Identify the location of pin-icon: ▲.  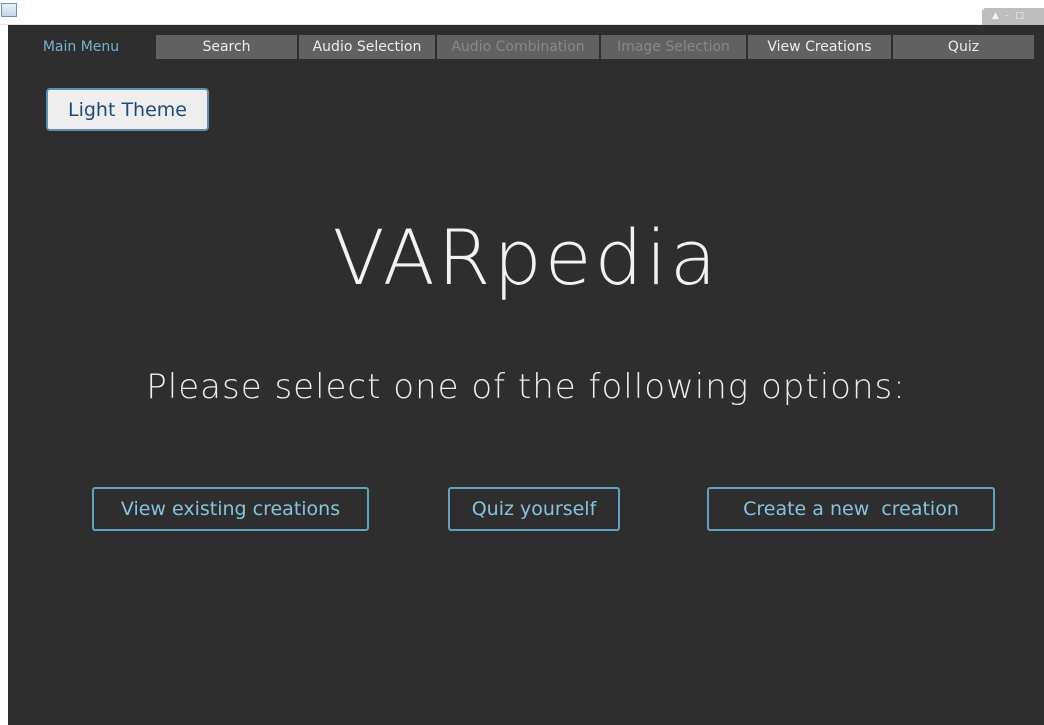
(995, 16).